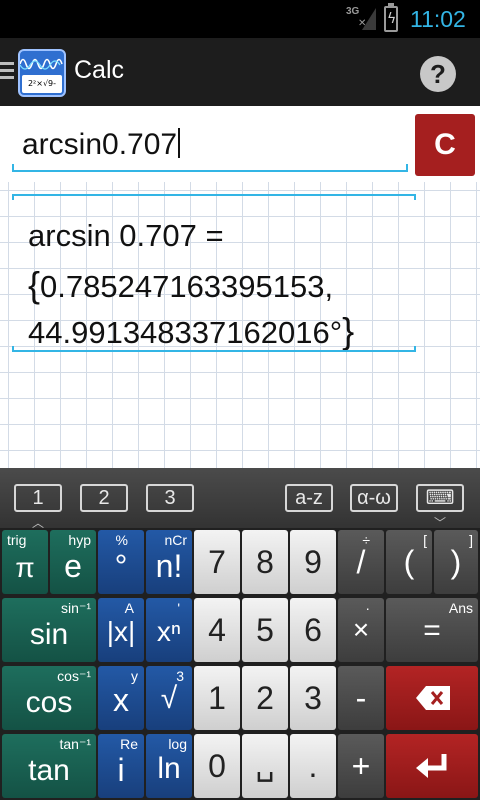 The height and width of the screenshot is (800, 480). Describe the element at coordinates (265, 766) in the screenshot. I see `space-key: ␣` at that location.